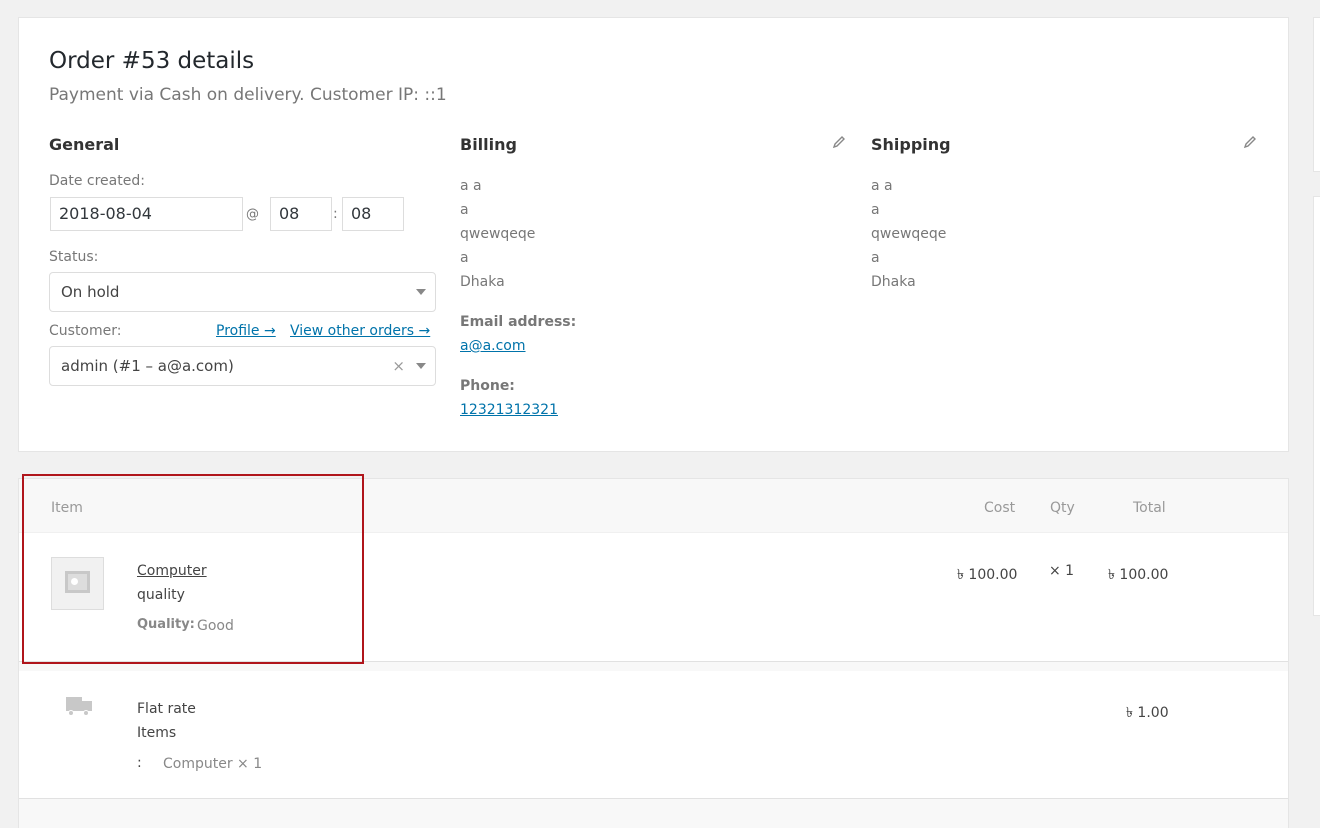 The image size is (1320, 828). Describe the element at coordinates (1138, 575) in the screenshot. I see `item-total: ৳ 100.00` at that location.